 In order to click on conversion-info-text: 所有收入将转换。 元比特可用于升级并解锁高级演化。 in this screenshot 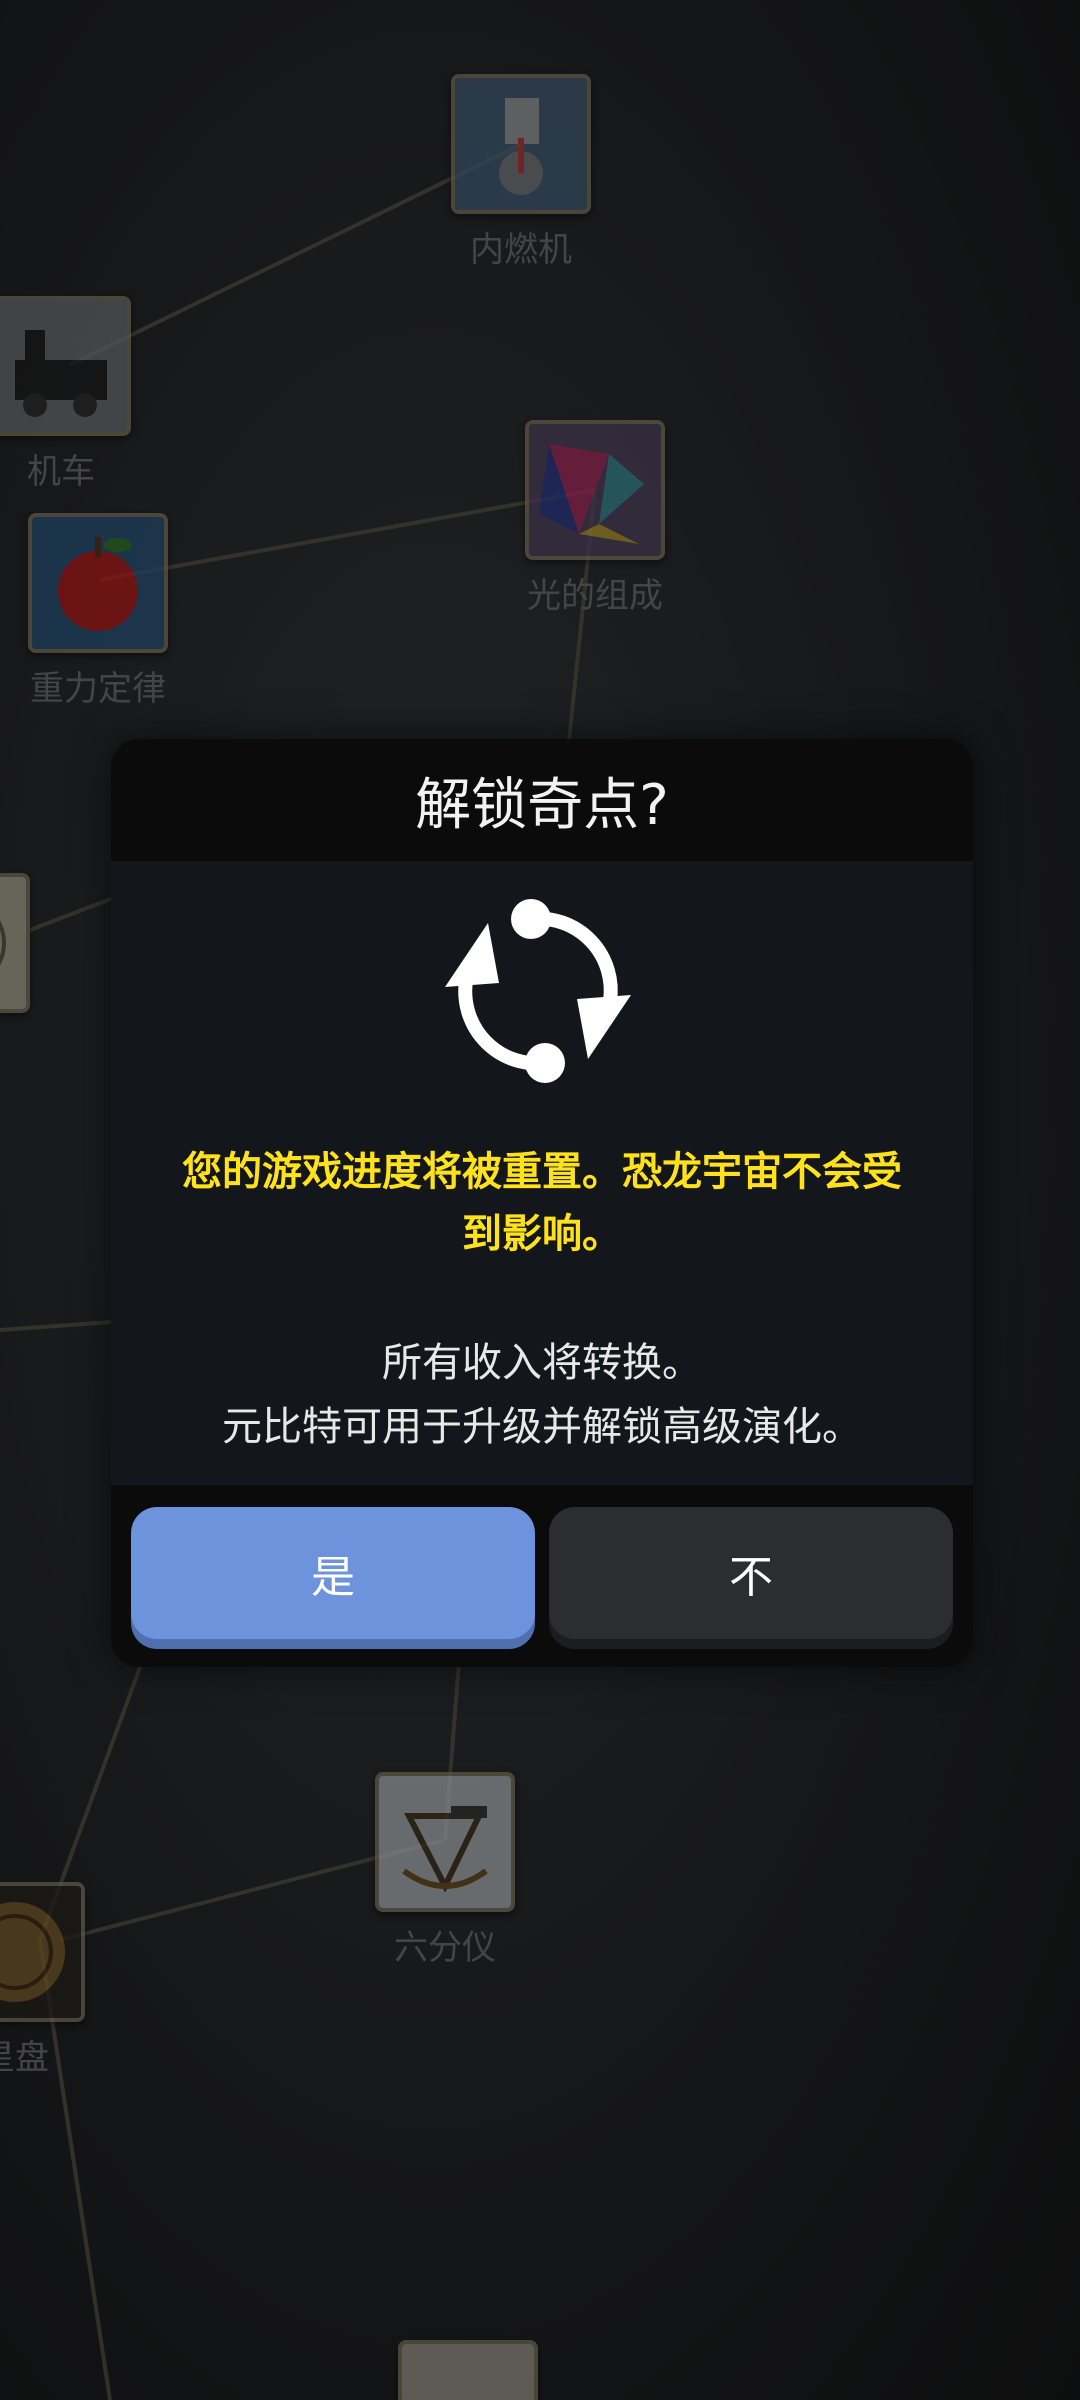, I will do `click(542, 1395)`.